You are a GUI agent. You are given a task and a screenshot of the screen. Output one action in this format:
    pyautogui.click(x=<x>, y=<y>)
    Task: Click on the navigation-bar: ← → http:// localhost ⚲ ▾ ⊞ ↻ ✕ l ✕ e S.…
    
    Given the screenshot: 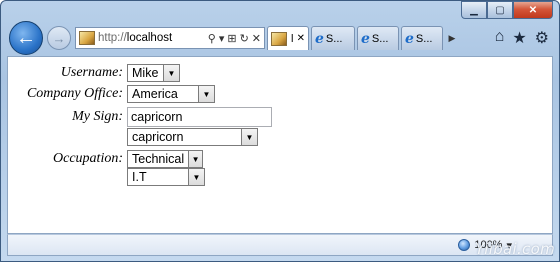 What is the action you would take?
    pyautogui.click(x=280, y=38)
    